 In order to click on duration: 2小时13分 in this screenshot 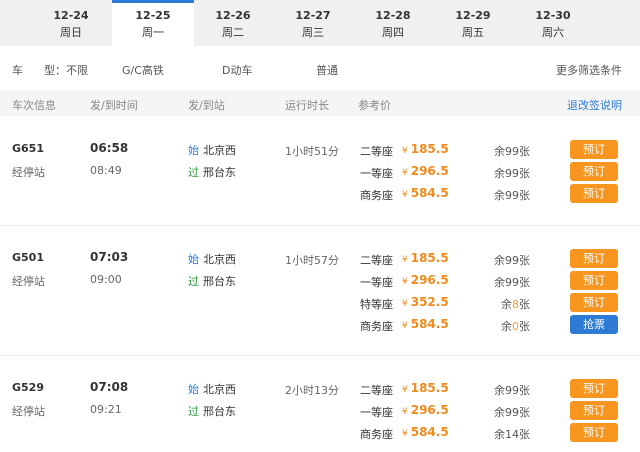, I will do `click(312, 390)`.